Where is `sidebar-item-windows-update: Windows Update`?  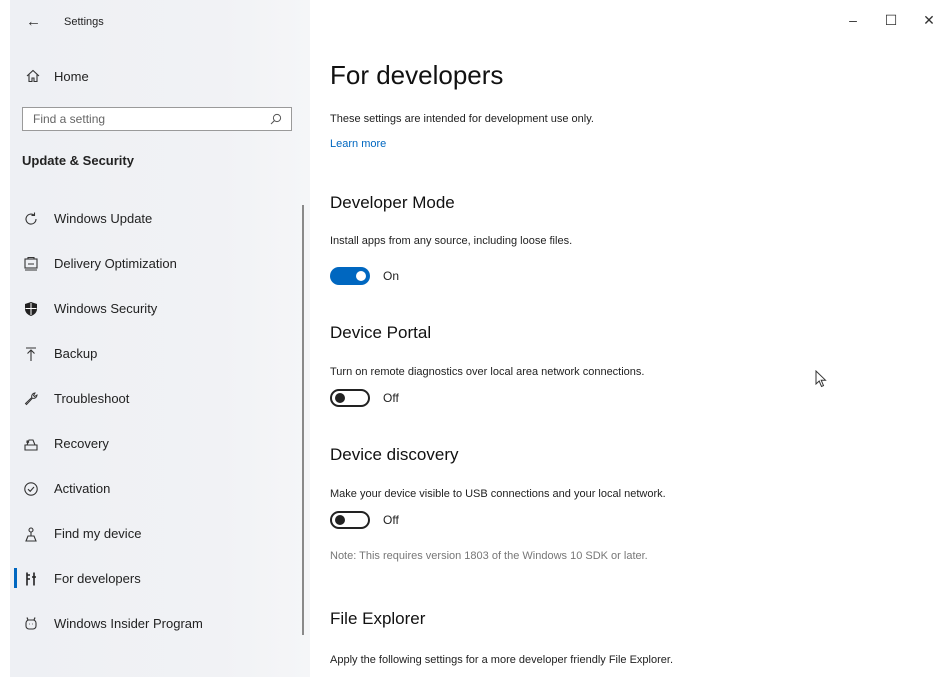 sidebar-item-windows-update: Windows Update is located at coordinates (158, 218).